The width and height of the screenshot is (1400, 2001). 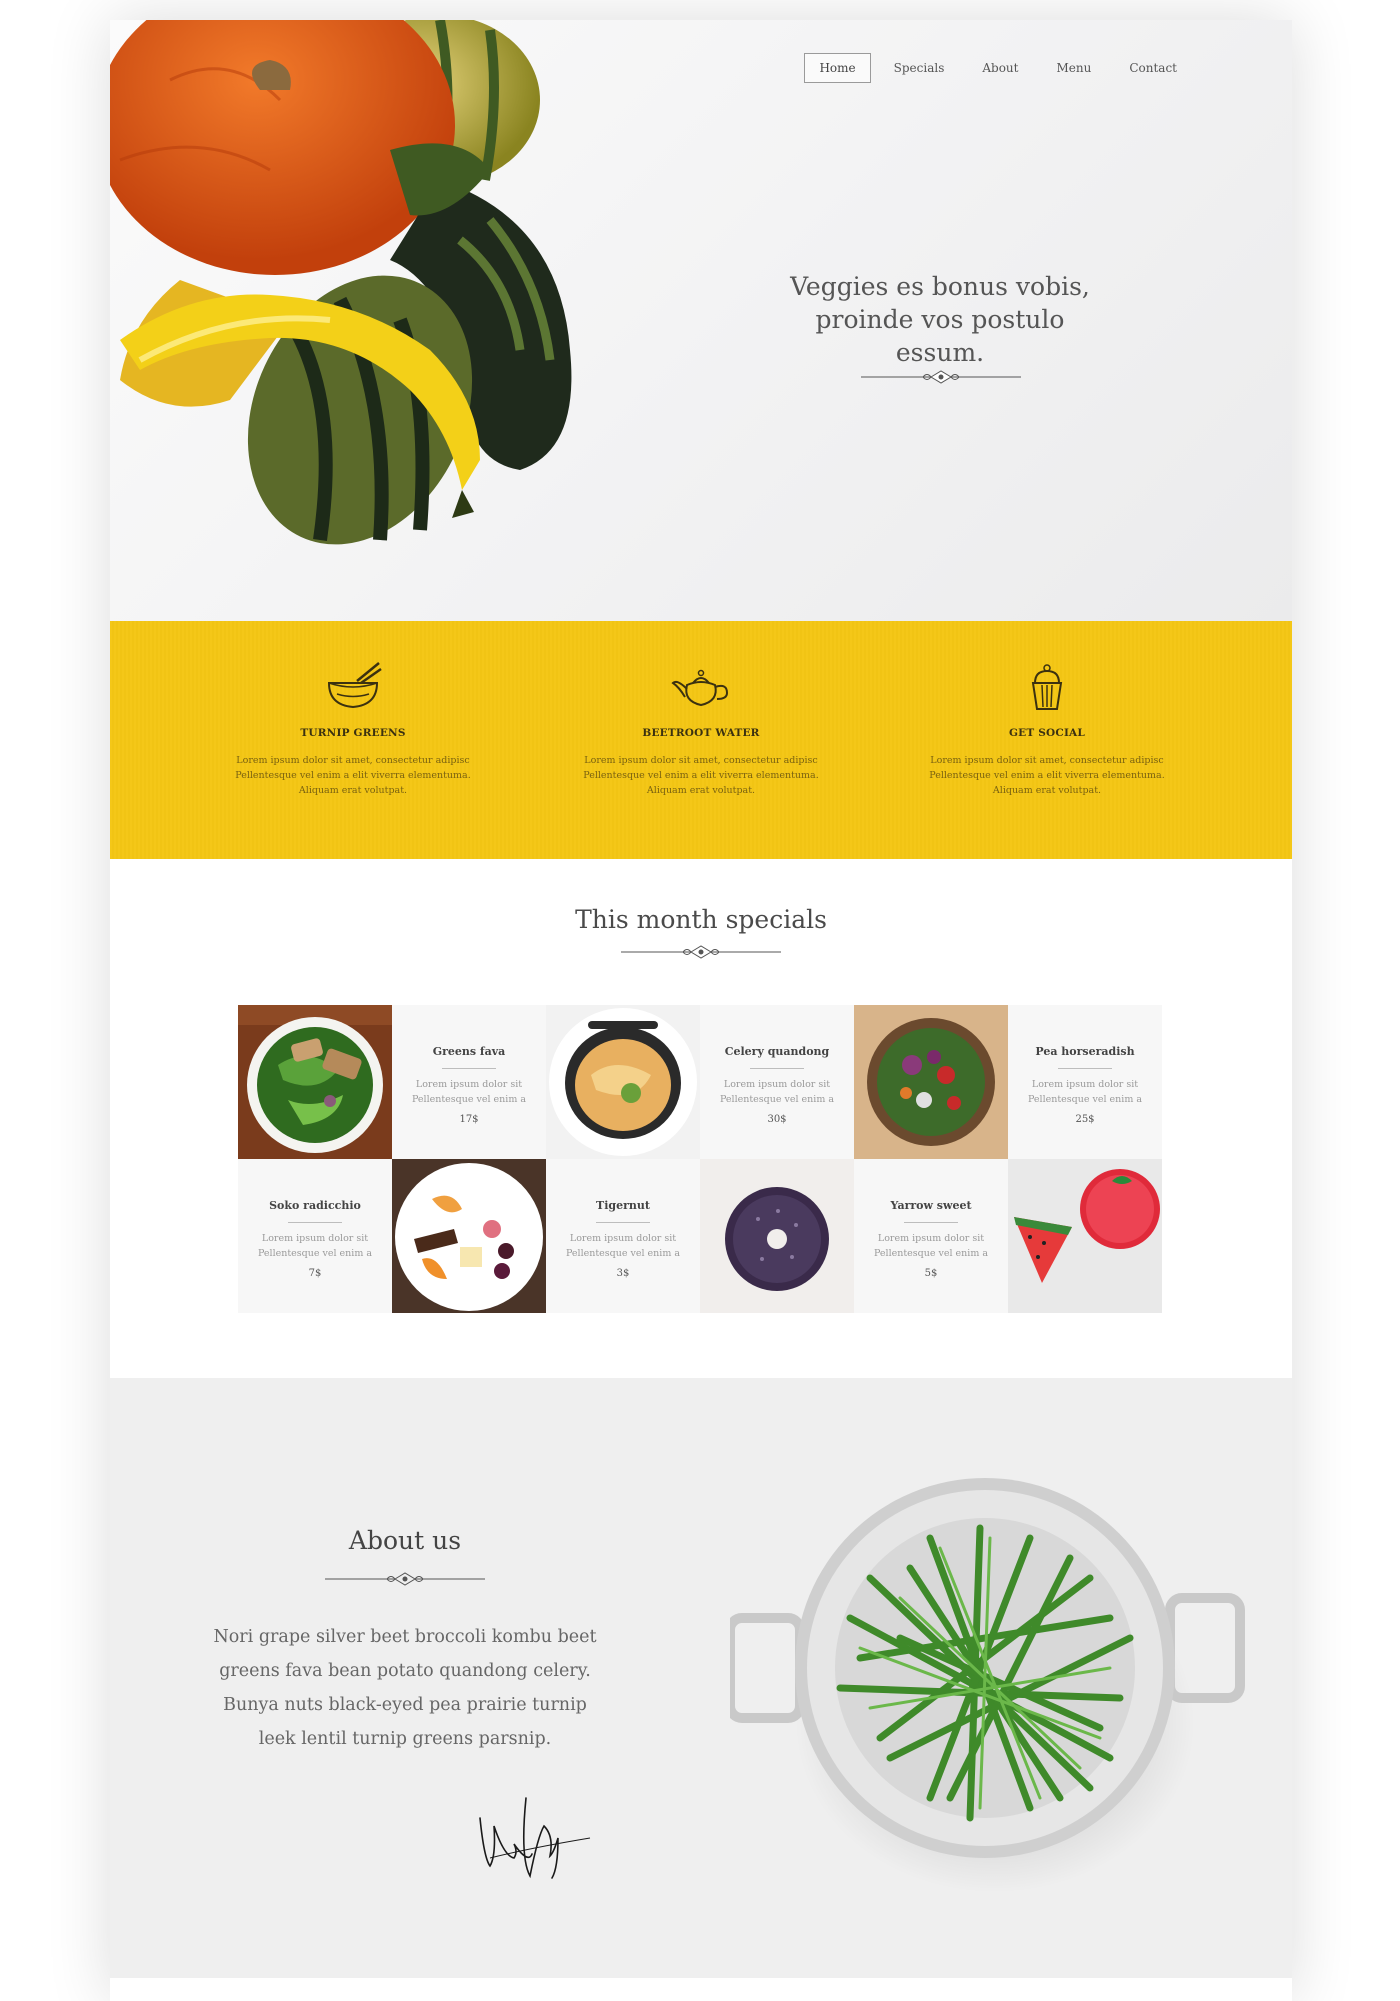 I want to click on special-name: Soko radicchio, so click(x=315, y=1205).